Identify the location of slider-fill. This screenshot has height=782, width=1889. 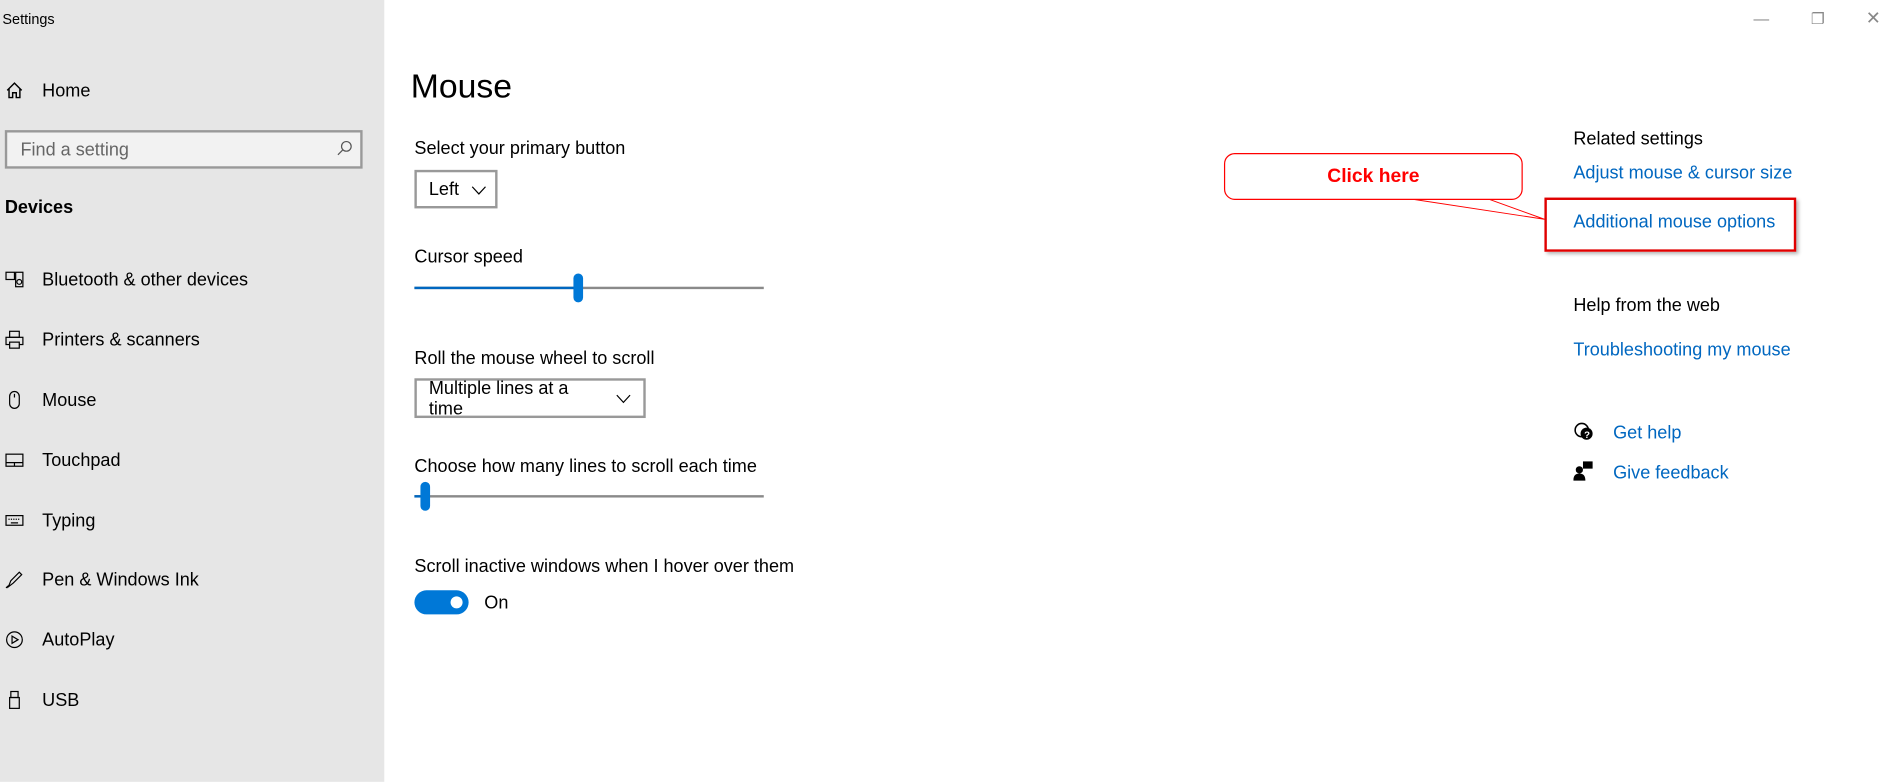
(496, 288).